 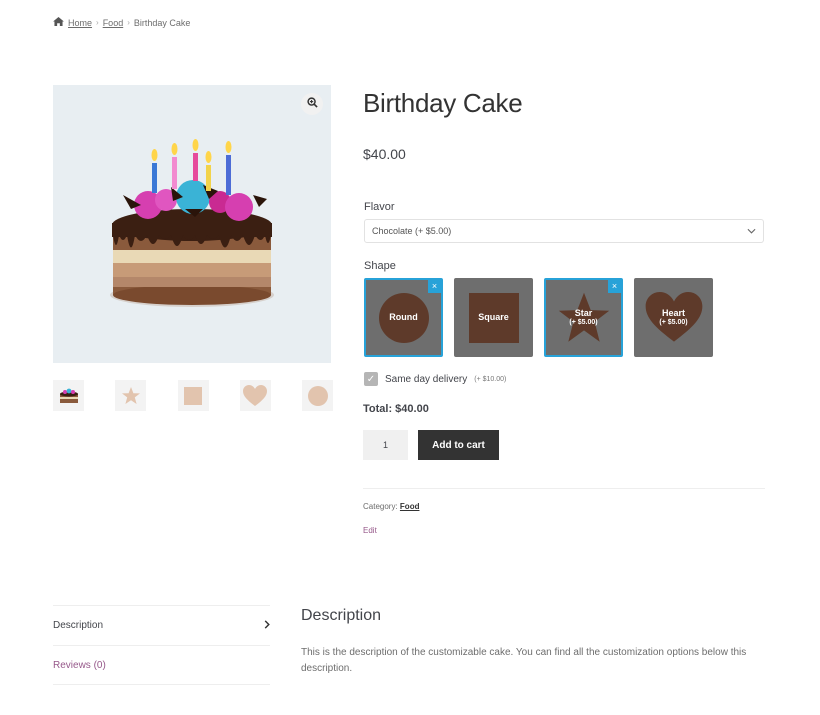 What do you see at coordinates (410, 506) in the screenshot?
I see `category-link: Food` at bounding box center [410, 506].